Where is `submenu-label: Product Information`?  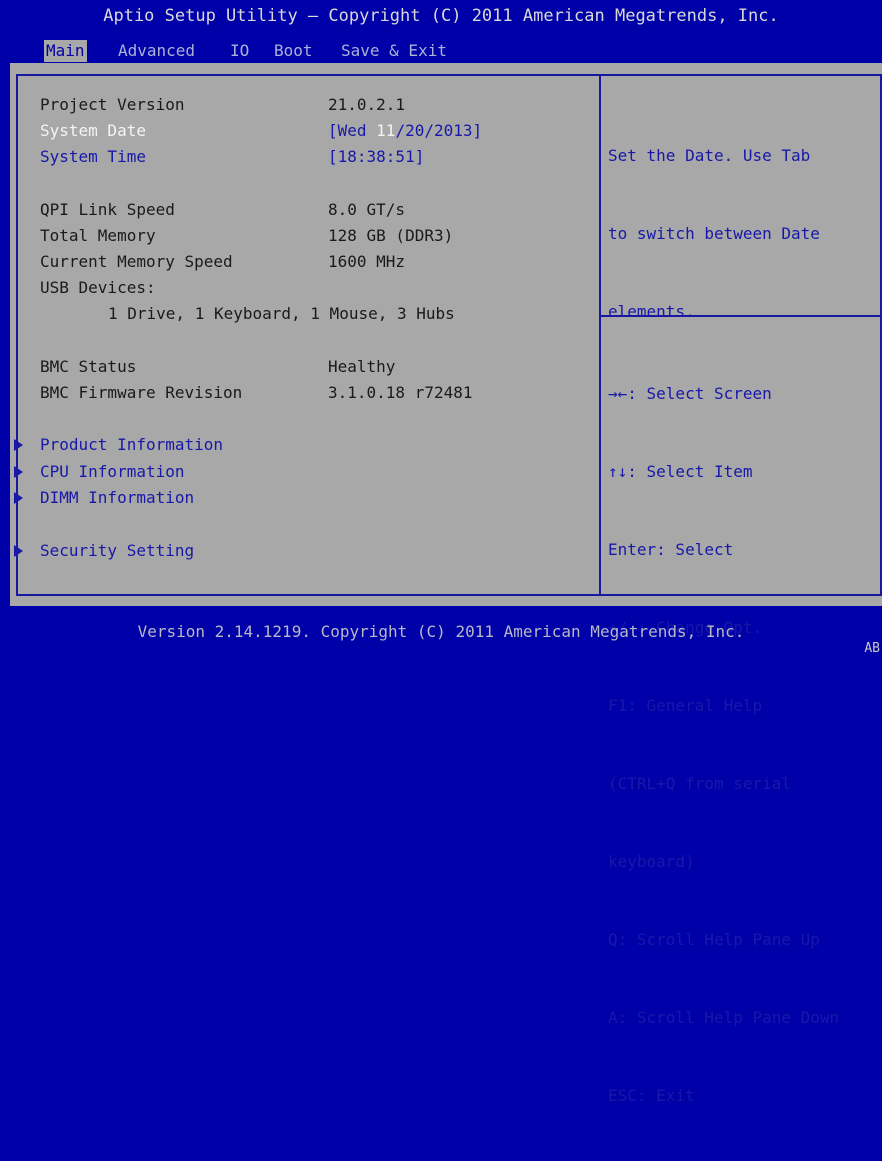
submenu-label: Product Information is located at coordinates (131, 445).